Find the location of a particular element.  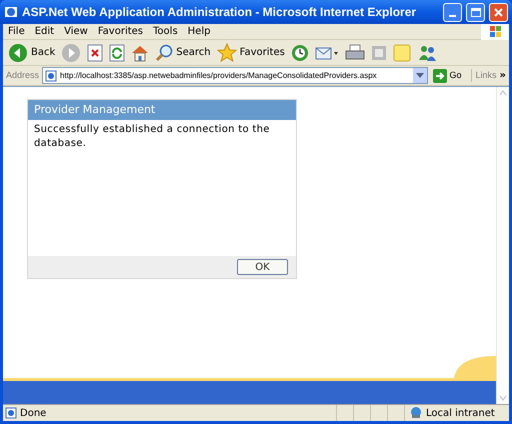

ok-button: OK is located at coordinates (262, 267).